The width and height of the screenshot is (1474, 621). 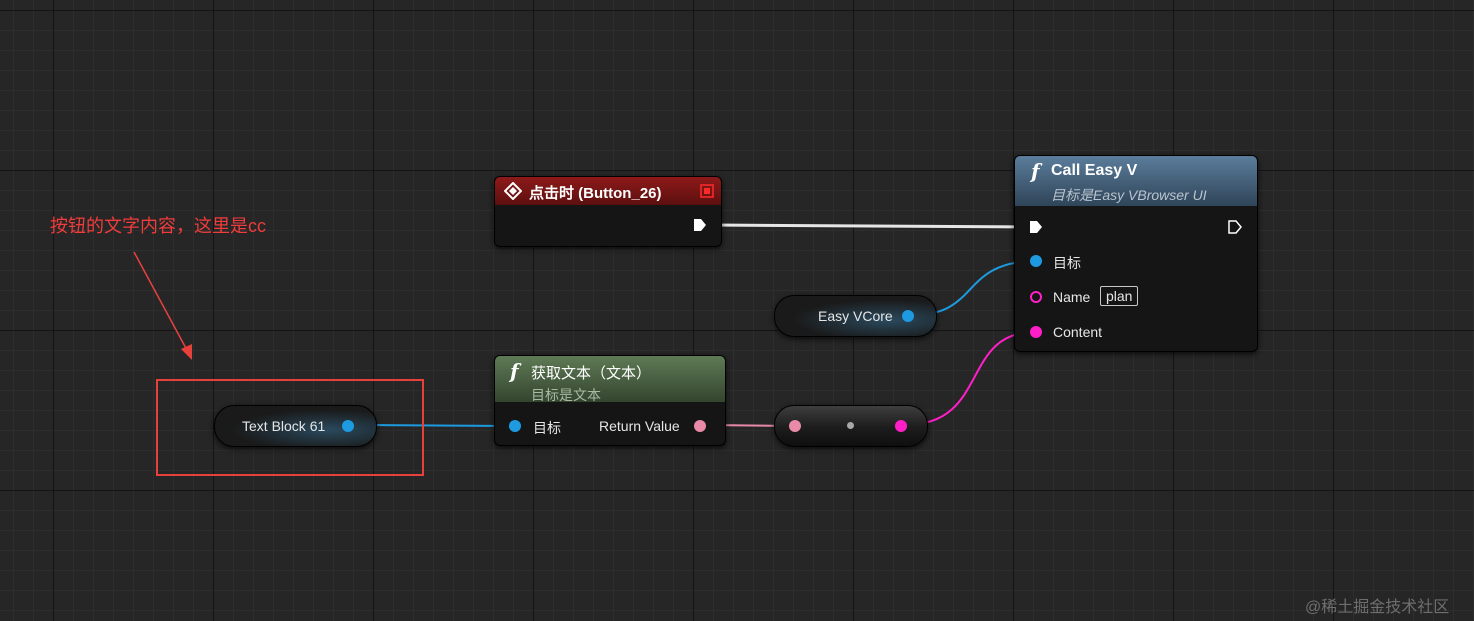 I want to click on annotation-arrow-line, so click(x=161, y=302).